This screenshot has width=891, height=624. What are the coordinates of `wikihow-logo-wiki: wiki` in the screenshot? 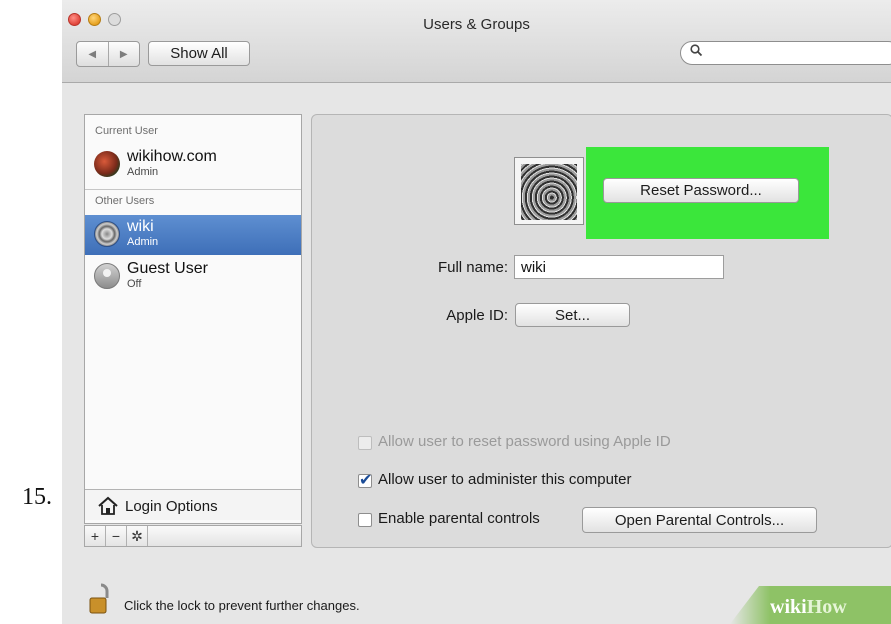 It's located at (788, 607).